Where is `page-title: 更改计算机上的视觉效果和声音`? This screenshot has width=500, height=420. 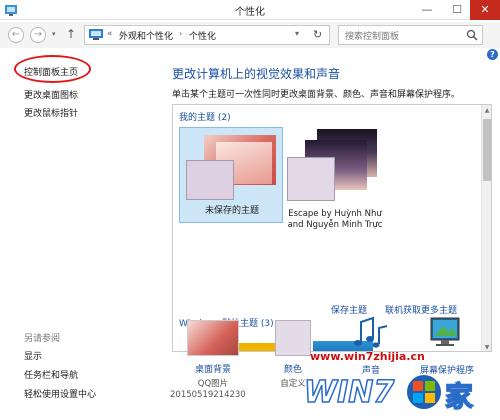 page-title: 更改计算机上的视觉效果和声音 is located at coordinates (256, 74).